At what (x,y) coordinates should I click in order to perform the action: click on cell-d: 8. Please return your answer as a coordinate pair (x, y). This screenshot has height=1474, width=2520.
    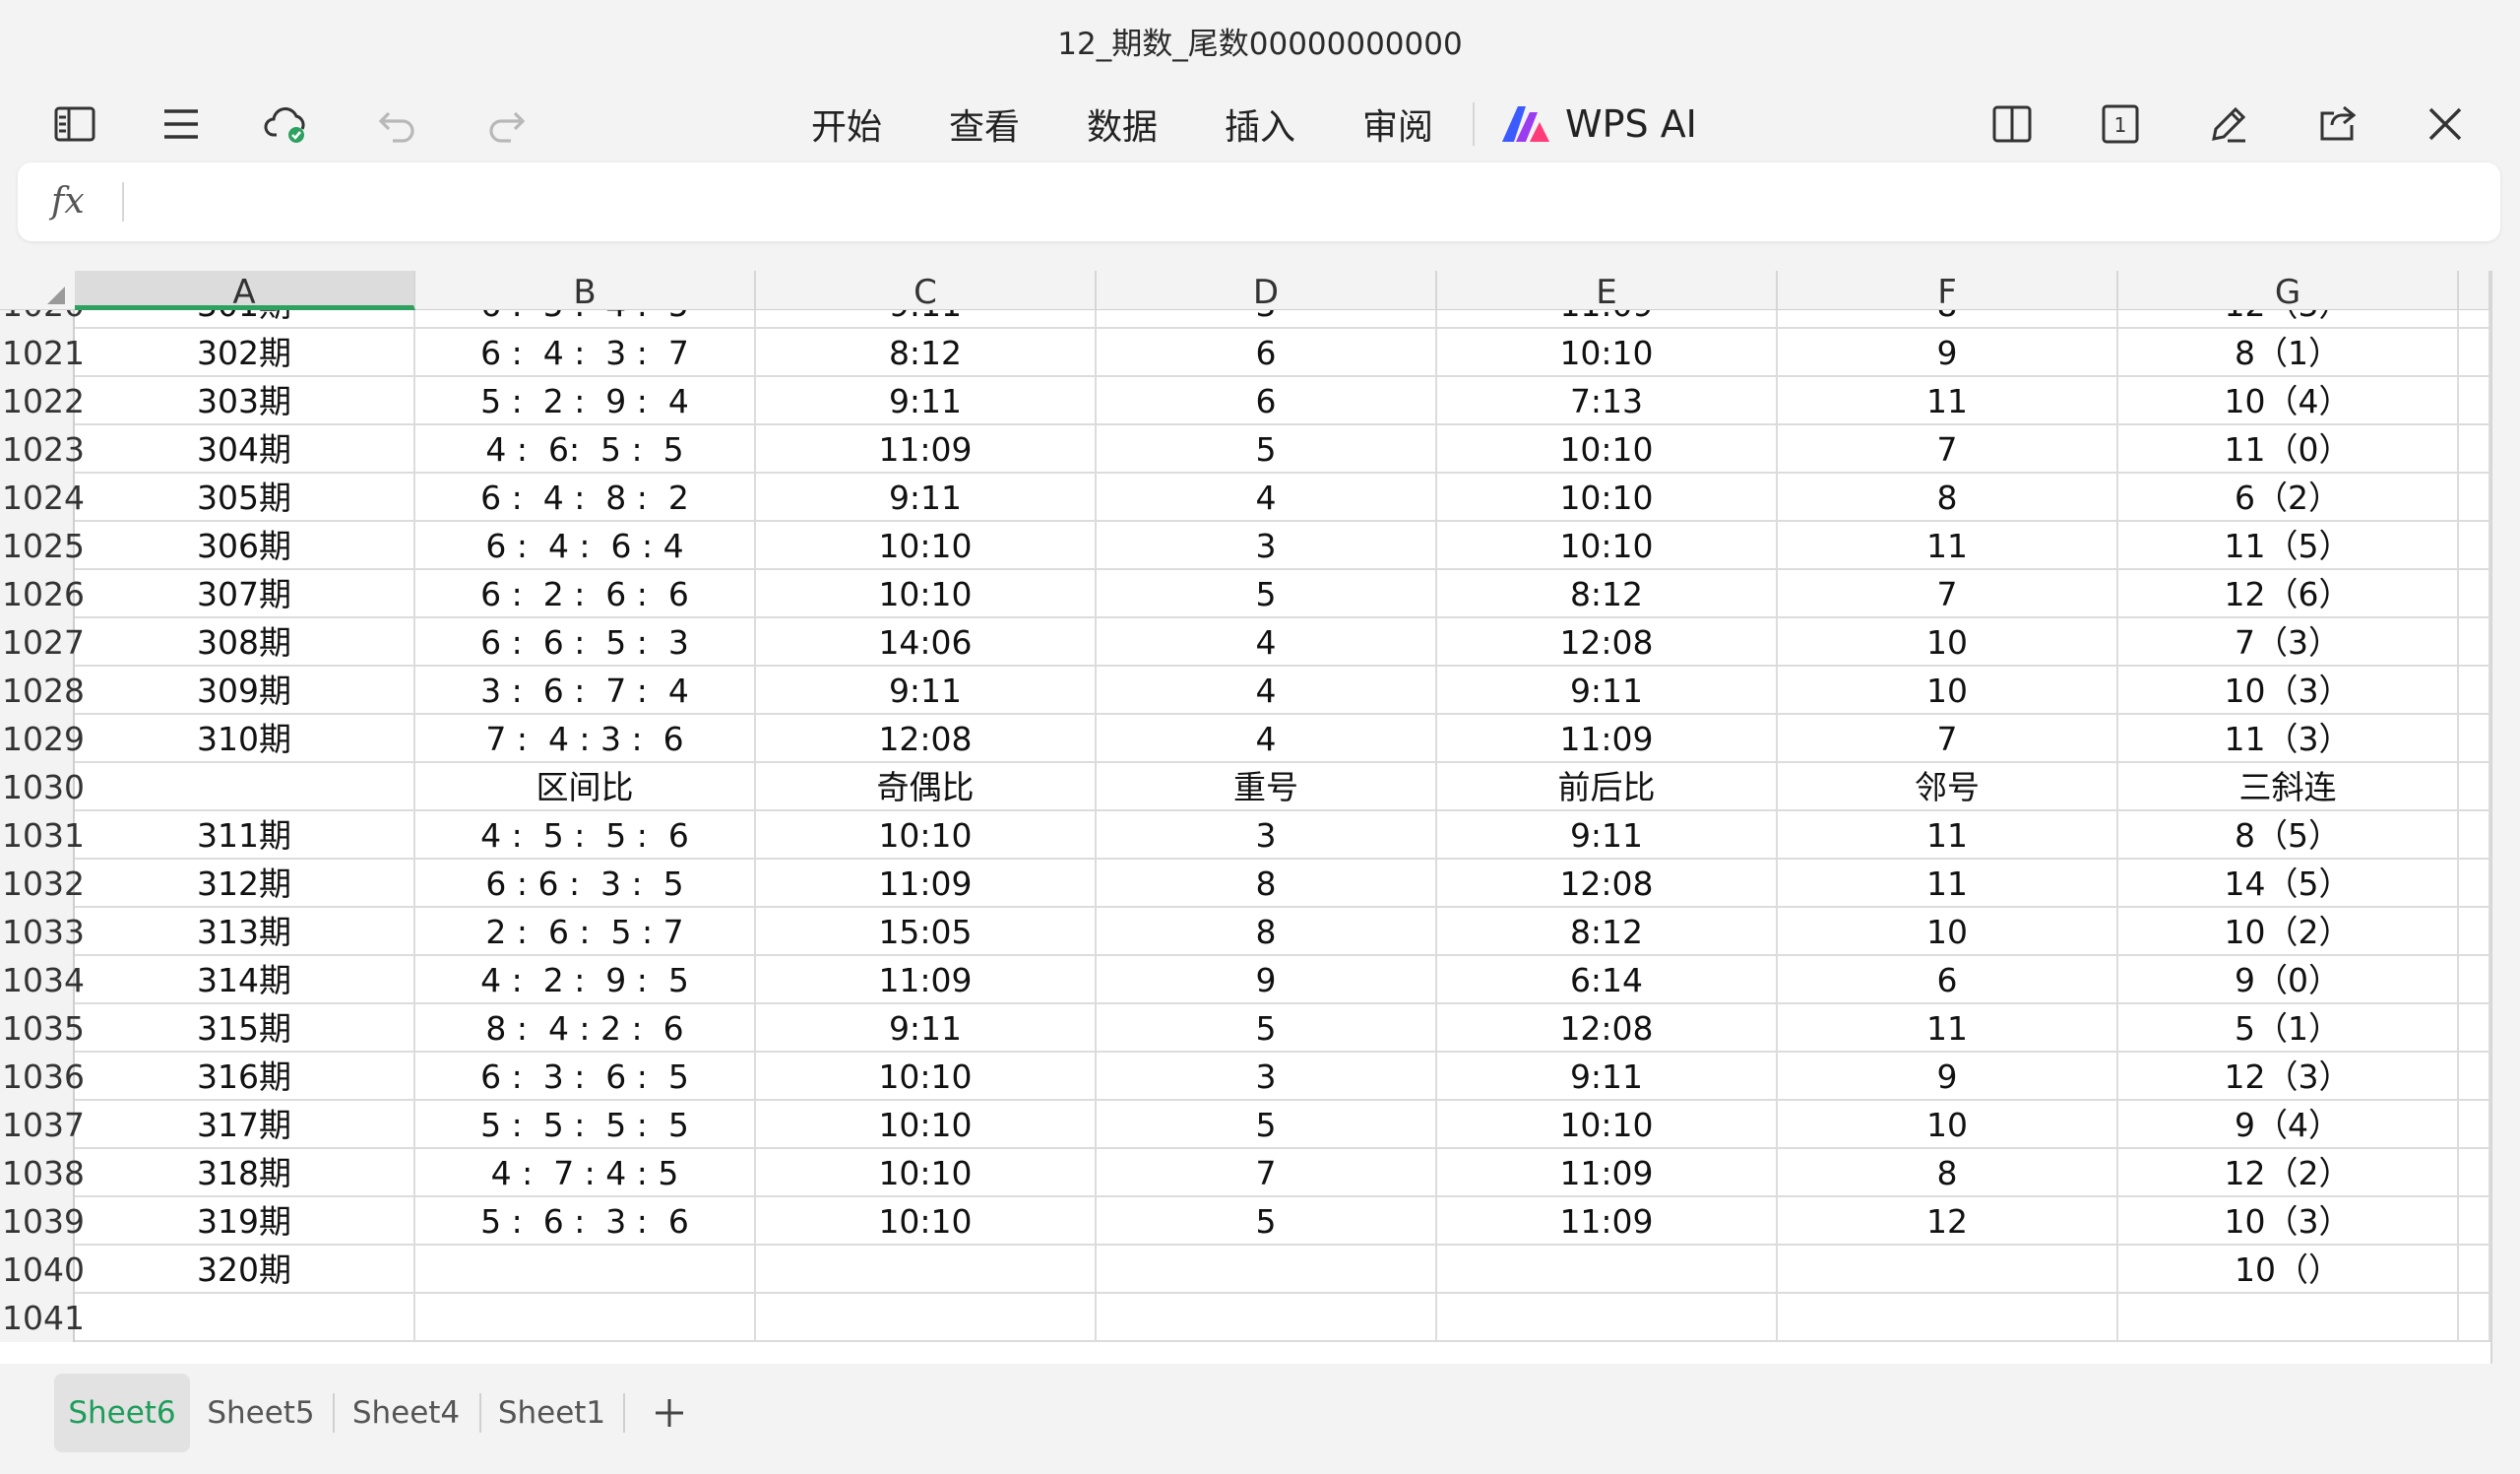
    Looking at the image, I should click on (1267, 884).